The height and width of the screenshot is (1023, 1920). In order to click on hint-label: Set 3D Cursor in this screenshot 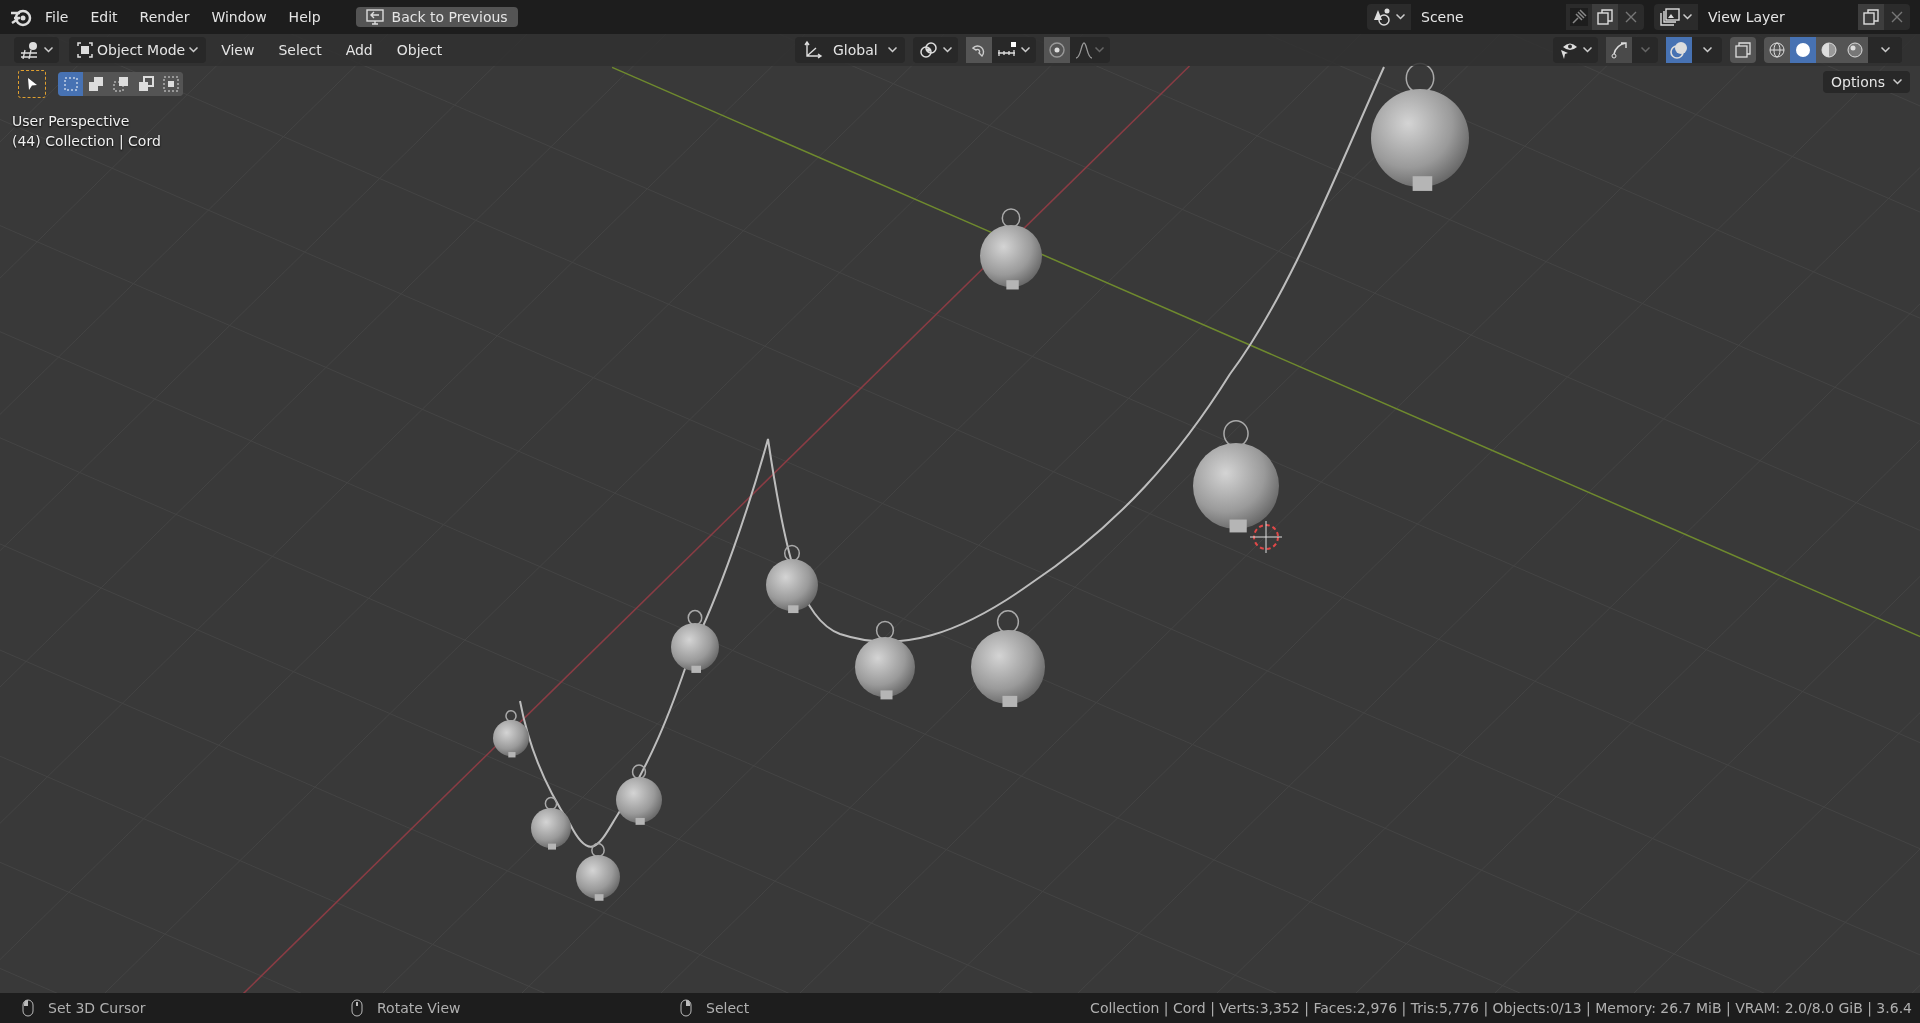, I will do `click(97, 1008)`.